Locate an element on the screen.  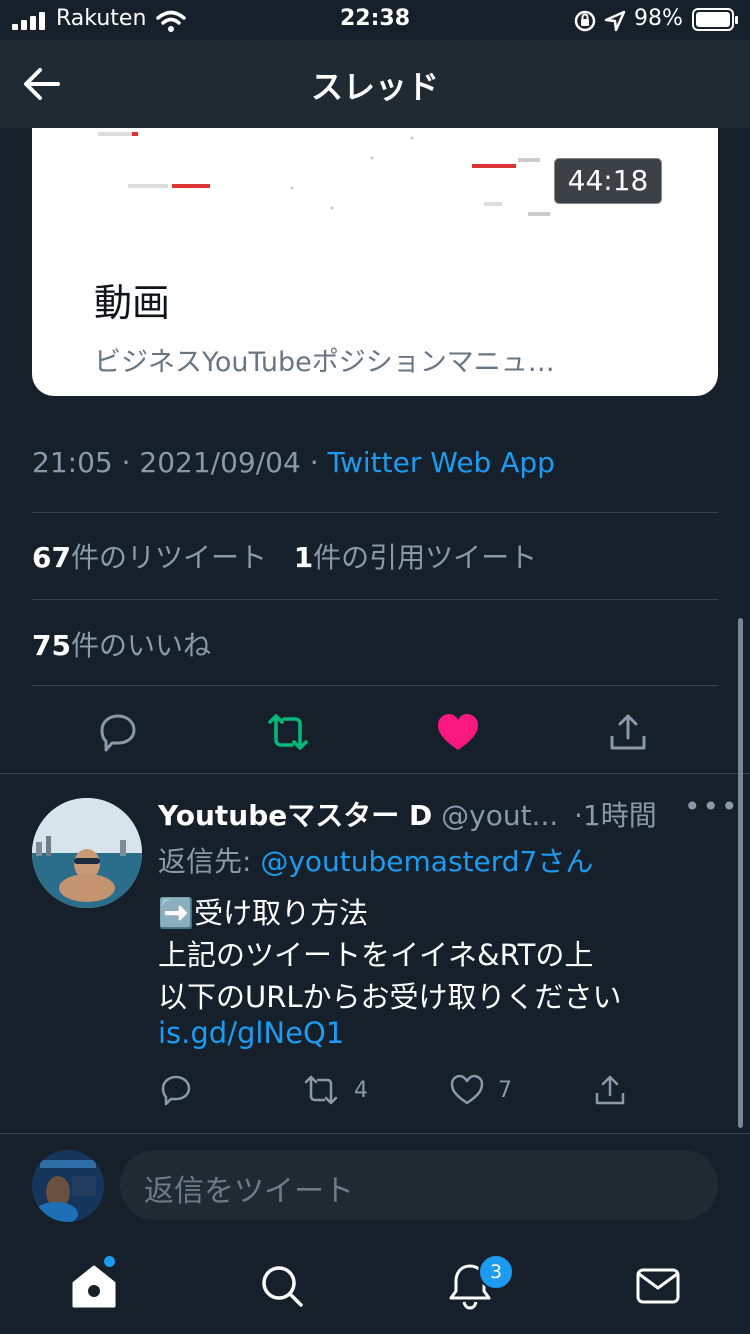
page-title: スレッド is located at coordinates (374, 87).